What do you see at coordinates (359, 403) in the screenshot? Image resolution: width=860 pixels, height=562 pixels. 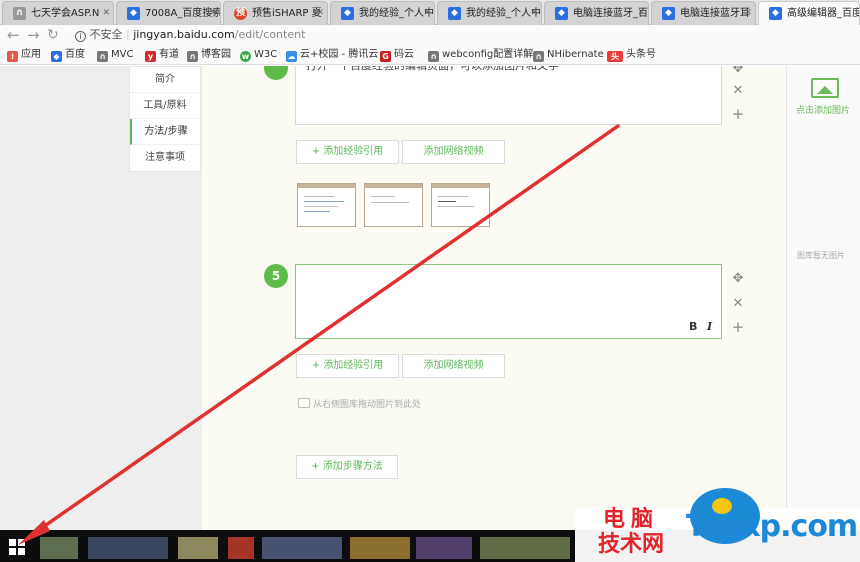 I see `drag-image-hint: 从右侧图库拖动图片到此处` at bounding box center [359, 403].